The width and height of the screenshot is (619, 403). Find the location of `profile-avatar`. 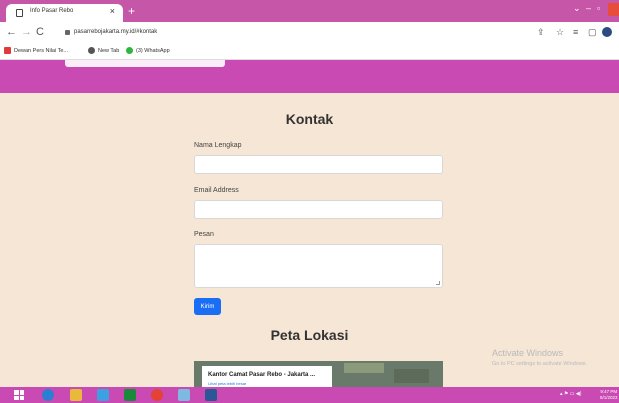

profile-avatar is located at coordinates (607, 32).